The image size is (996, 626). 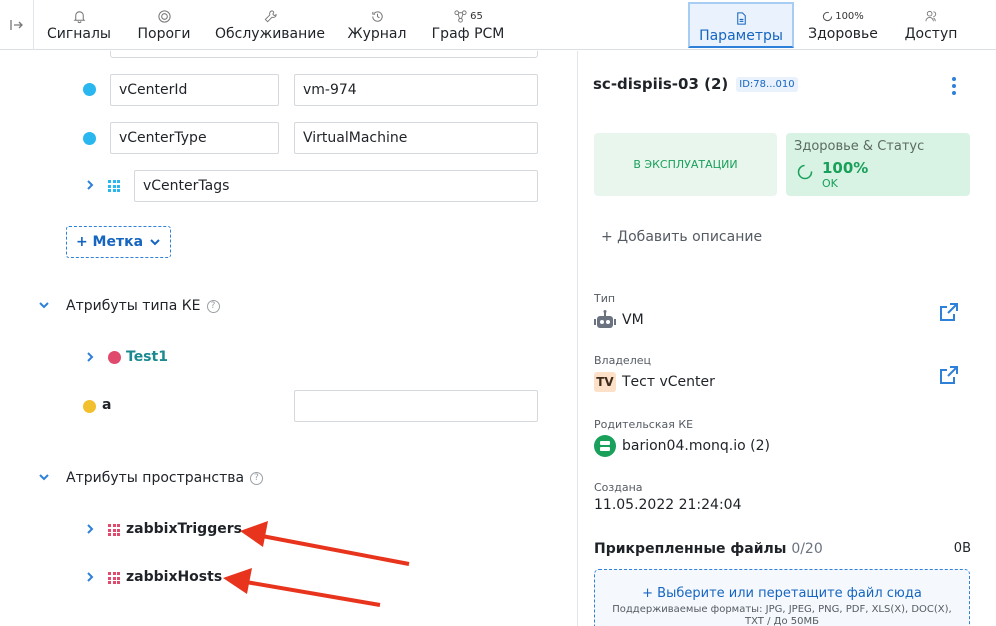 What do you see at coordinates (845, 168) in the screenshot?
I see `health-value: 100%` at bounding box center [845, 168].